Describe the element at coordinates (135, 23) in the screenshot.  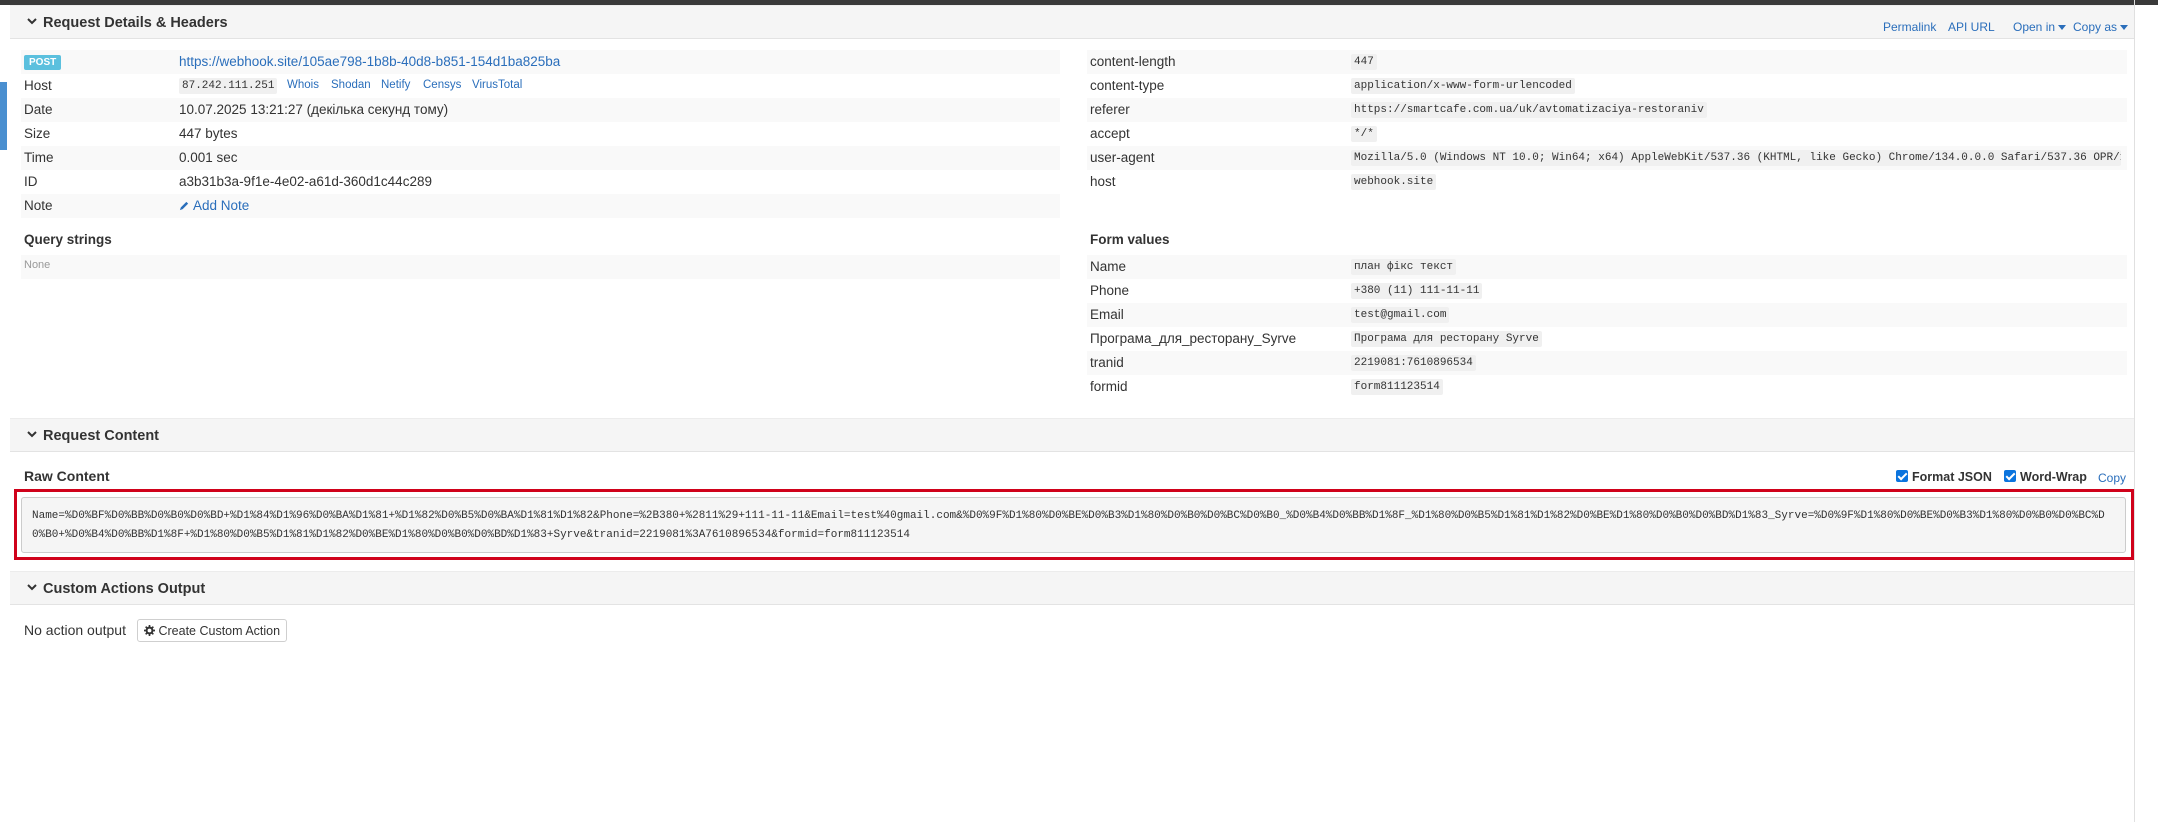
I see `panel-title-details: Request Details & Headers` at that location.